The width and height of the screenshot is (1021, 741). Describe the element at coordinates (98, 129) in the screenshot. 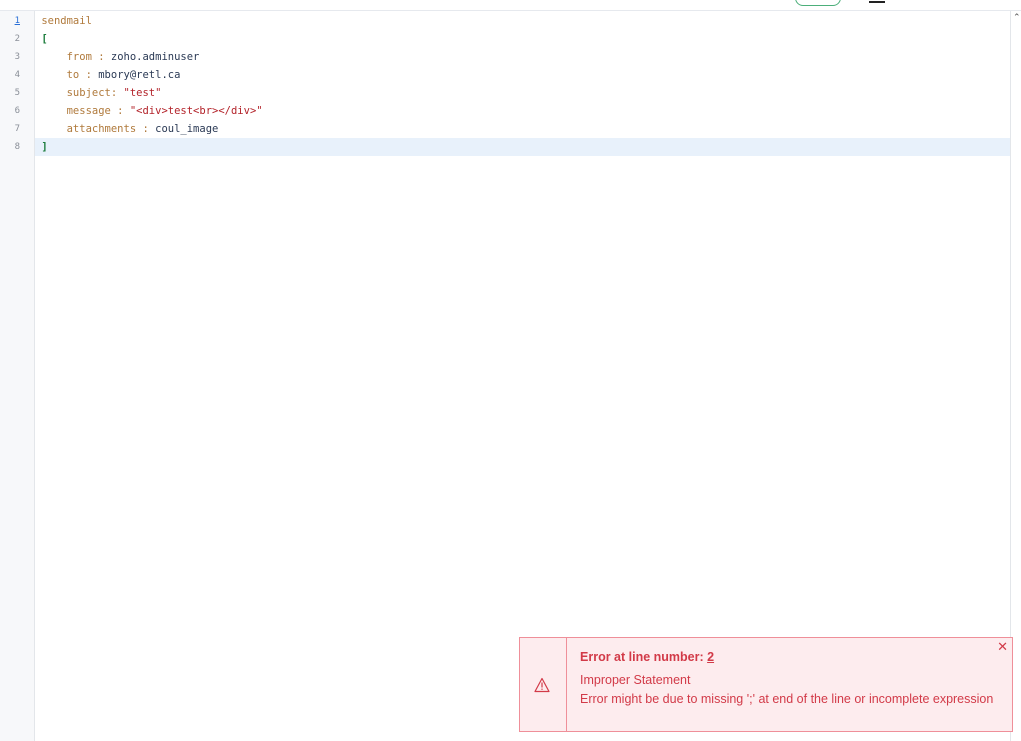

I see `code-token: attachments :` at that location.